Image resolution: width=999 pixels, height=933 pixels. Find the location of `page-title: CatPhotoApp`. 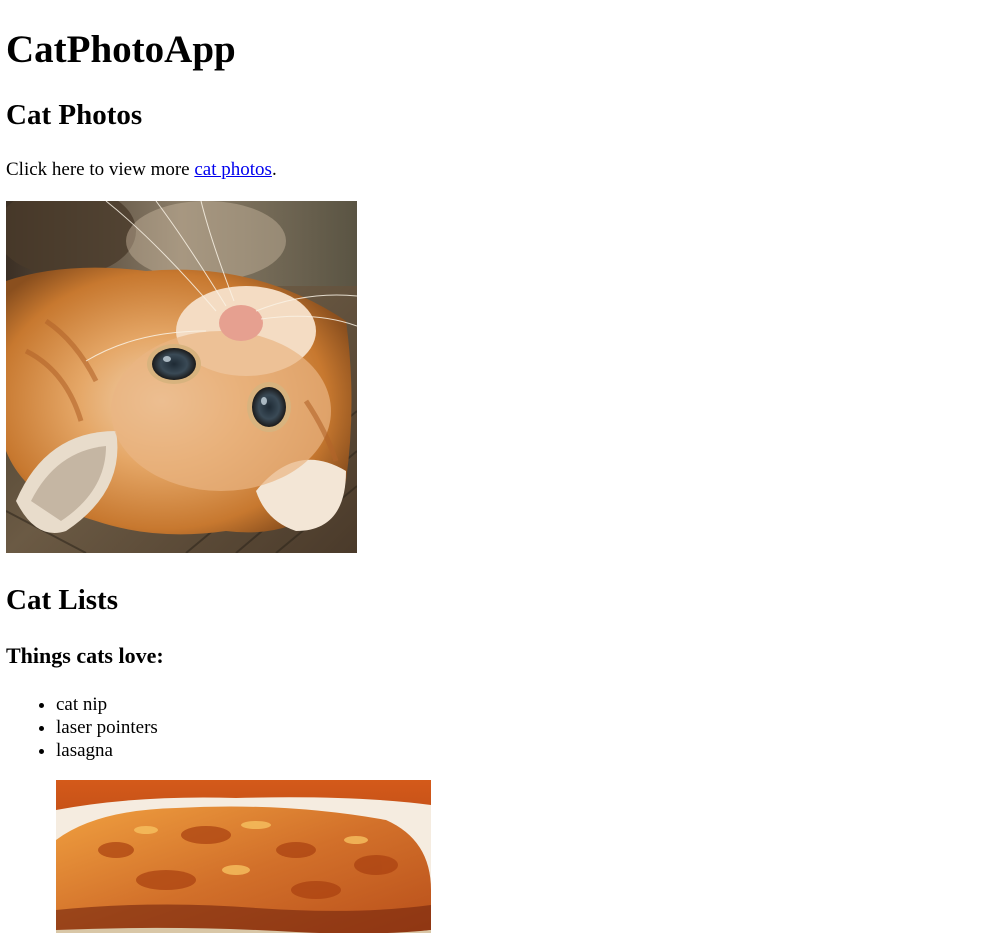

page-title: CatPhotoApp is located at coordinates (121, 49).